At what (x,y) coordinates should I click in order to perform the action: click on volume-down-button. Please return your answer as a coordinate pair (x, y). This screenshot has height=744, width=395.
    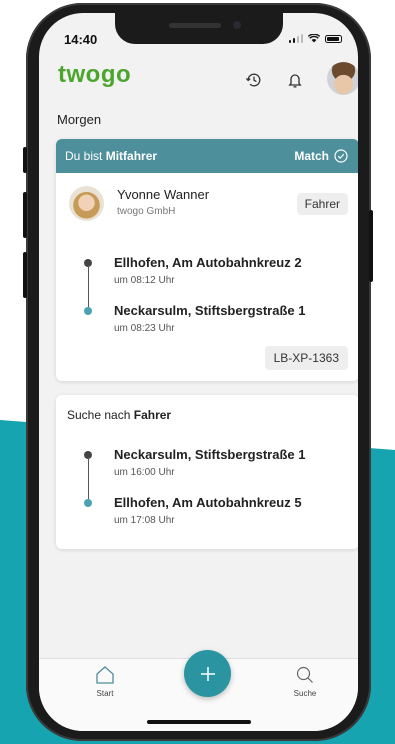
    Looking at the image, I should click on (25, 275).